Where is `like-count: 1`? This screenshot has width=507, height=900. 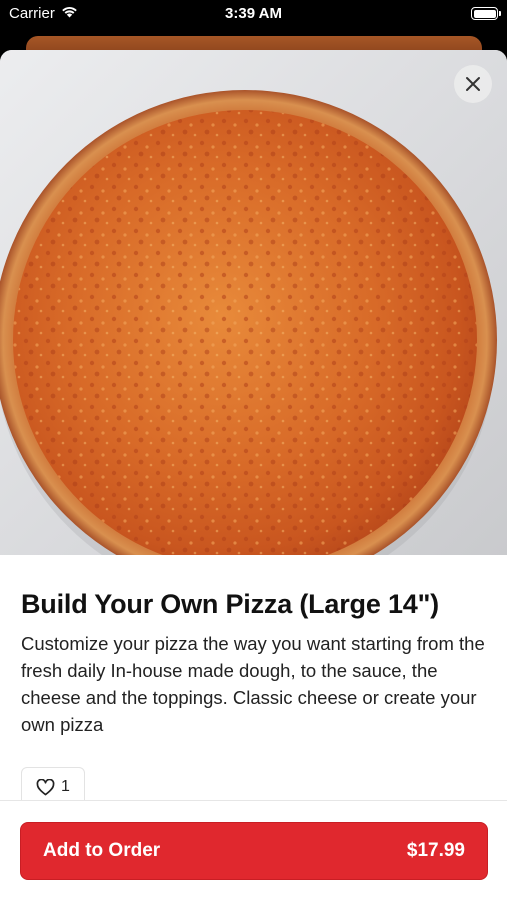
like-count: 1 is located at coordinates (65, 786).